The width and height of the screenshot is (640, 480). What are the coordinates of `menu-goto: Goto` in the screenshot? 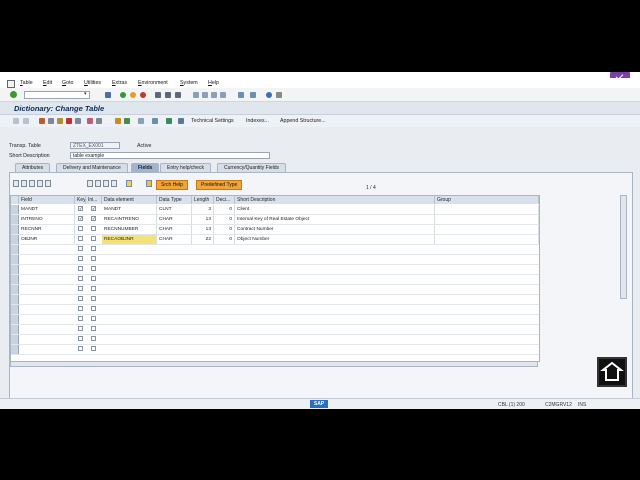 It's located at (68, 83).